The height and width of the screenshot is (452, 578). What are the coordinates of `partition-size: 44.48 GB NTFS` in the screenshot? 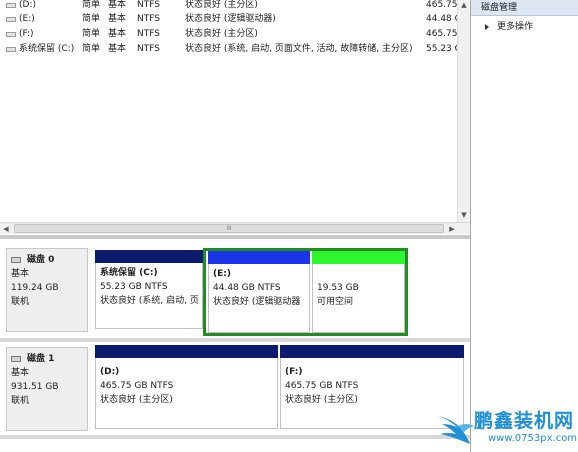 It's located at (247, 288).